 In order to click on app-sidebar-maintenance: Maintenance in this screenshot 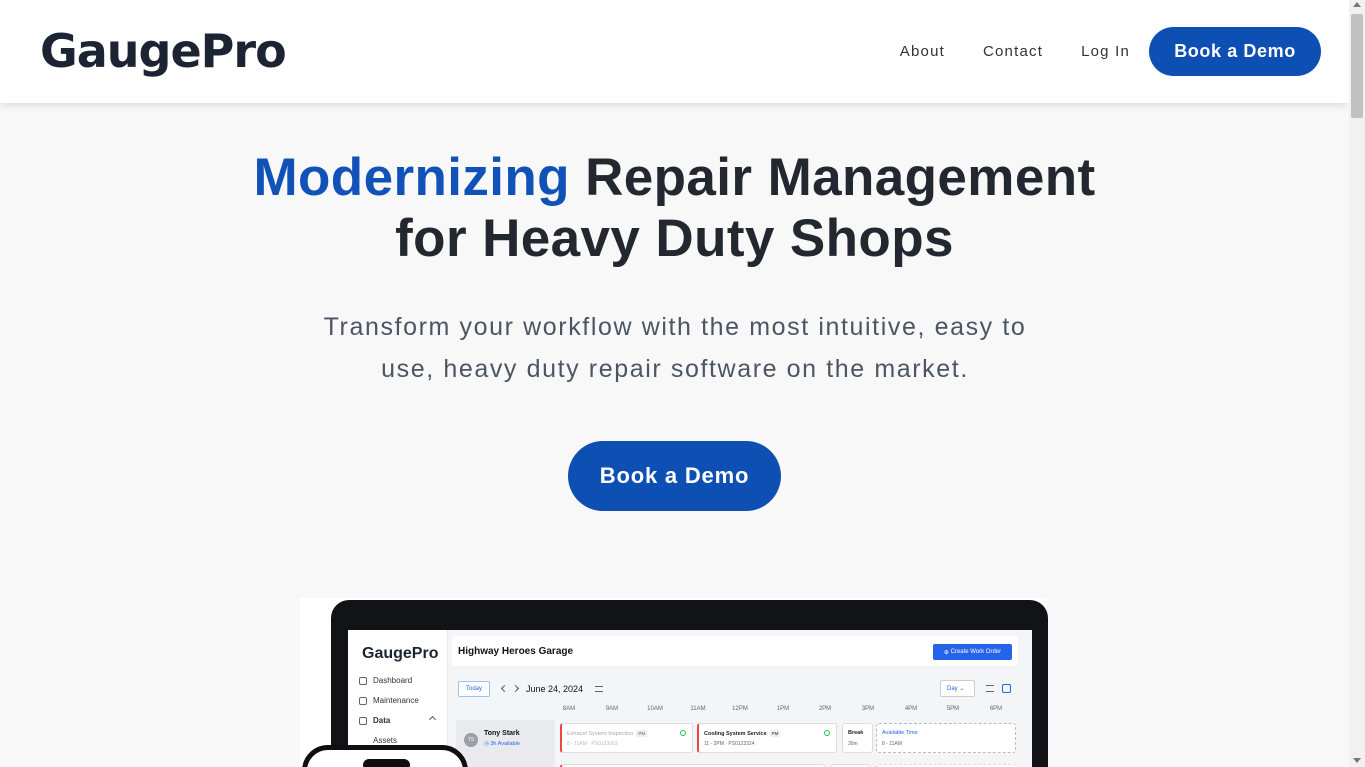, I will do `click(389, 700)`.